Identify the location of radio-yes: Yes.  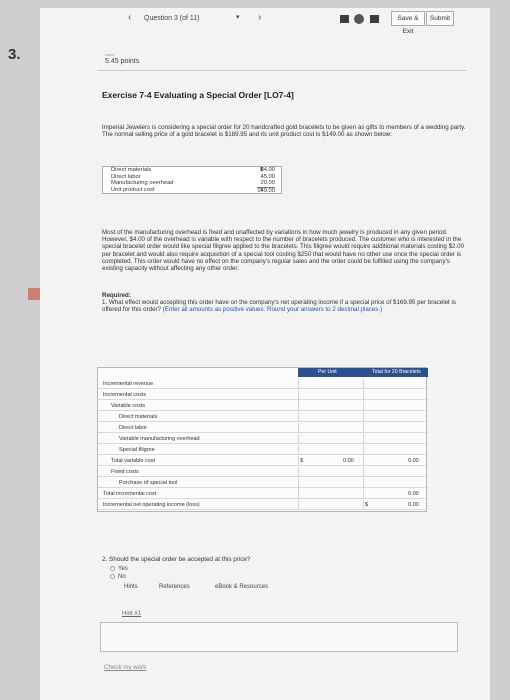
(119, 569).